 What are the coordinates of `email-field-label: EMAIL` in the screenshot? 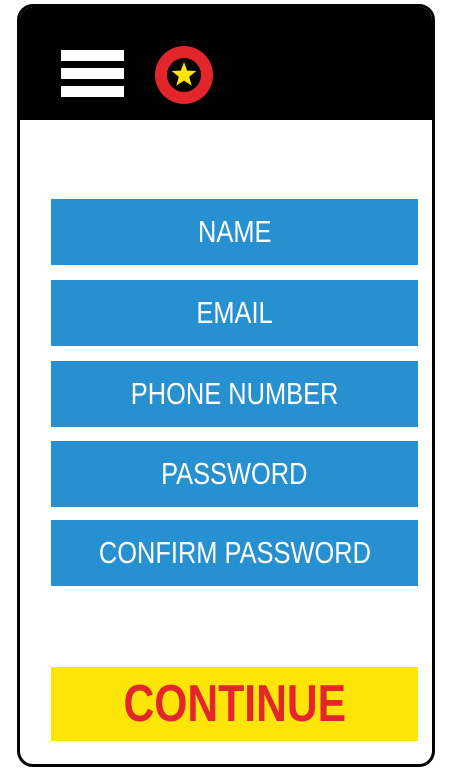 It's located at (234, 312).